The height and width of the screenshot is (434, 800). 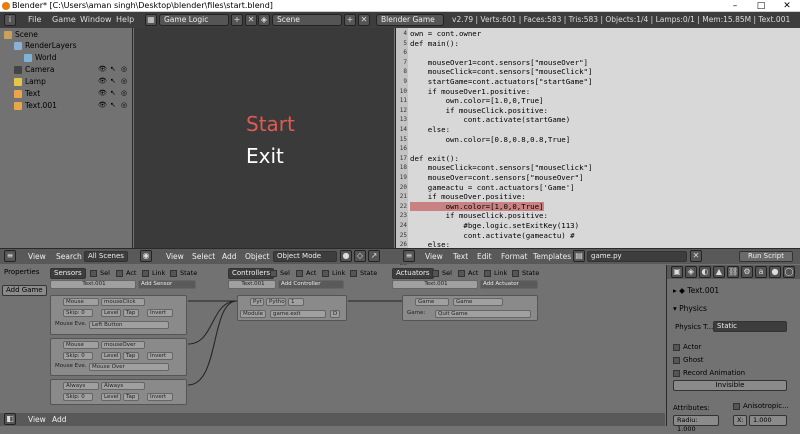 I want to click on start-text: Start, so click(x=270, y=124).